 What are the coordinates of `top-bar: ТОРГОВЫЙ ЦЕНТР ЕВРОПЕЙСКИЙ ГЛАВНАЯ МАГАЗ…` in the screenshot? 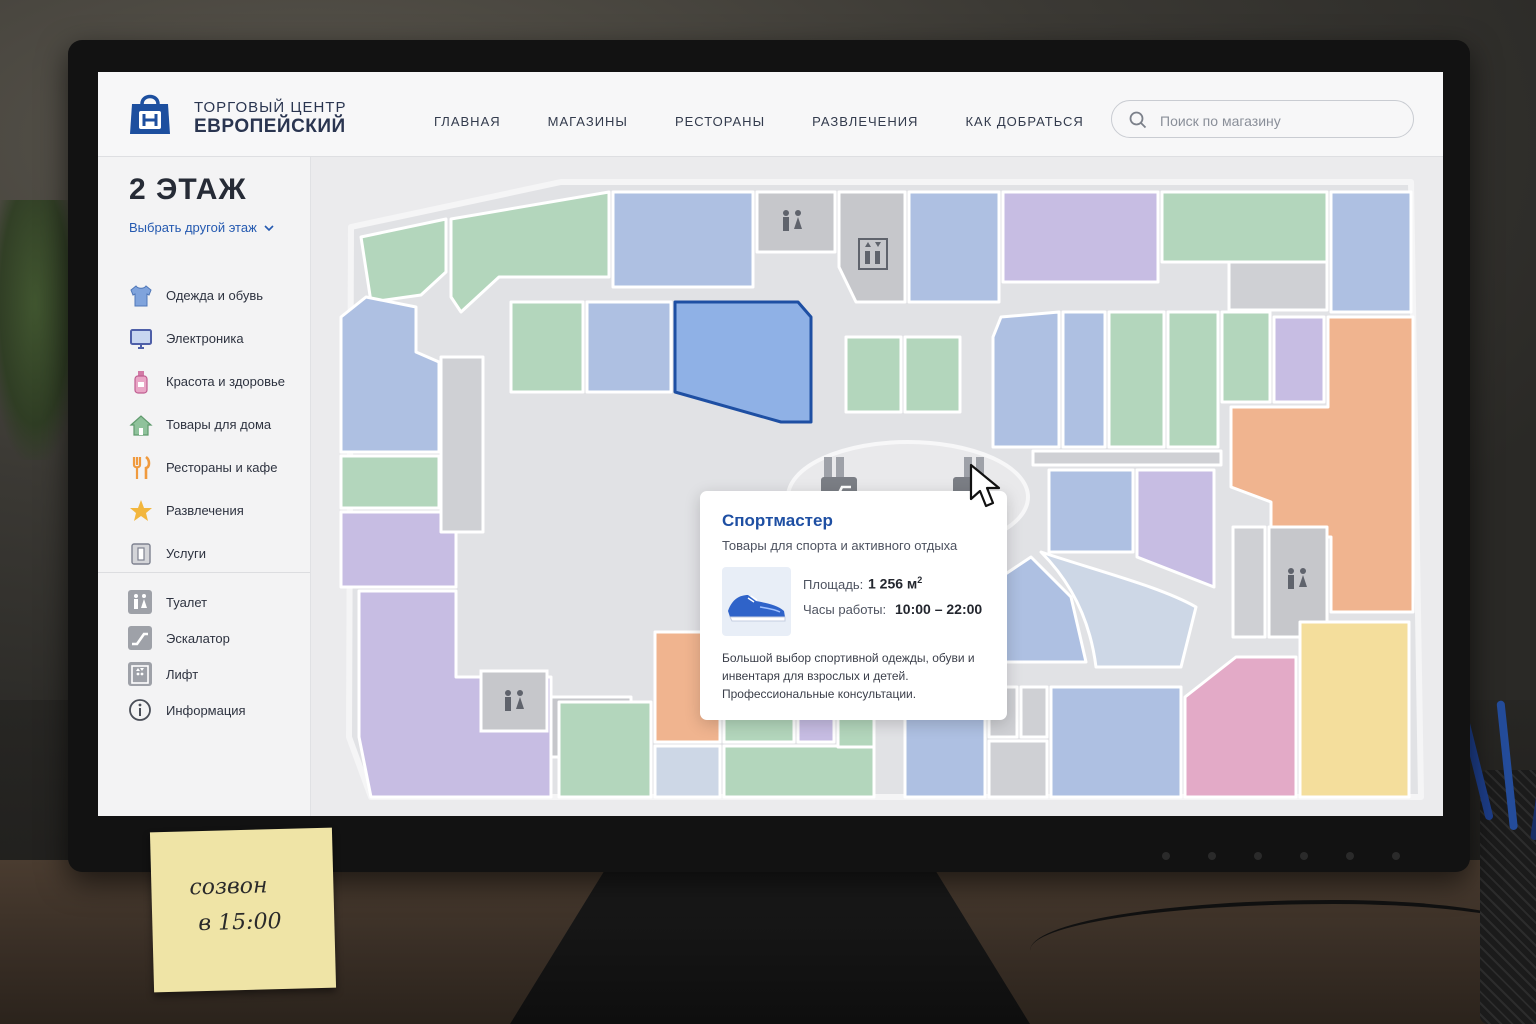 It's located at (770, 114).